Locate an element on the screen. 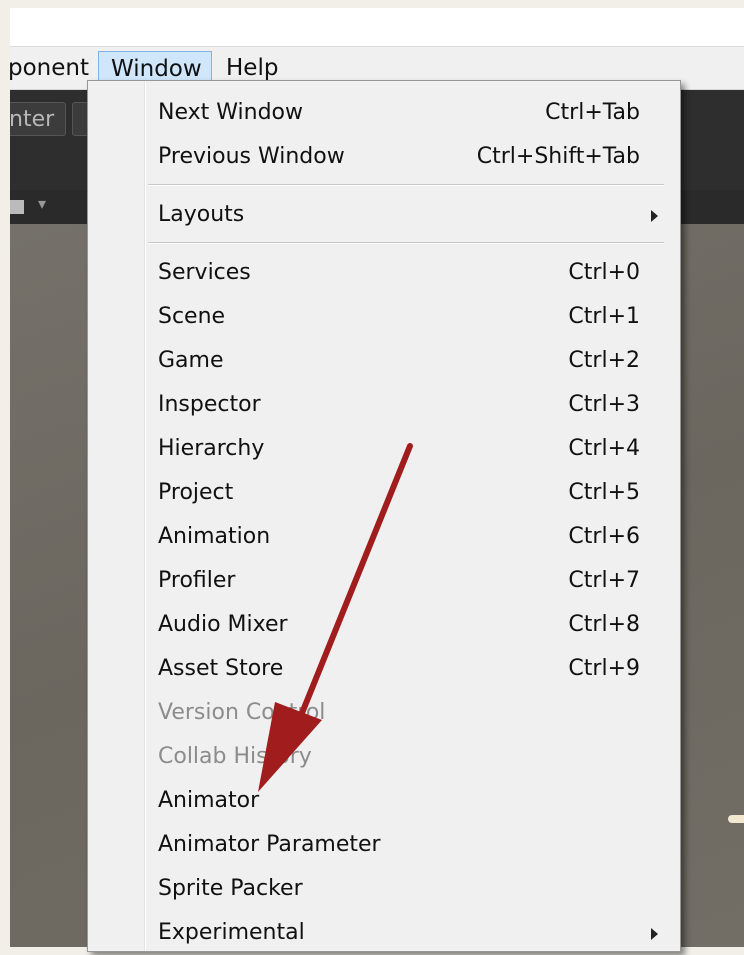  menu-item-audio-mixer: Audio Mixer Ctrl+8 is located at coordinates (384, 625).